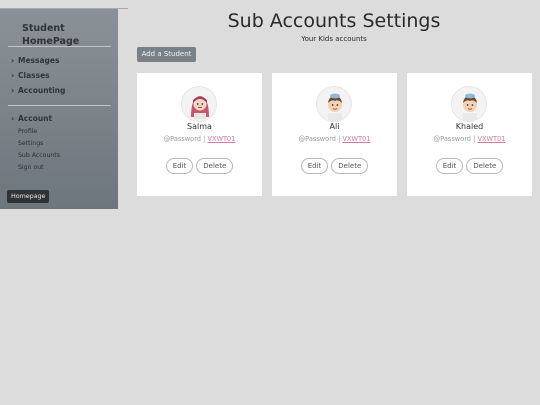  Describe the element at coordinates (199, 134) in the screenshot. I see `student-card: Salma @Password | VXWT01 Edit Delete` at that location.